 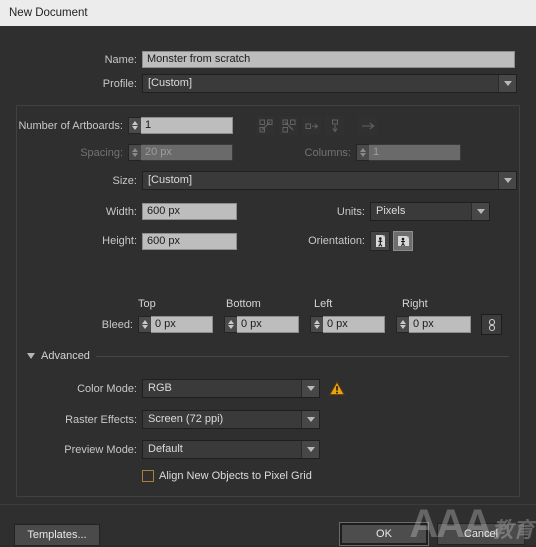 I want to click on link-chain-icon, so click(x=491, y=324).